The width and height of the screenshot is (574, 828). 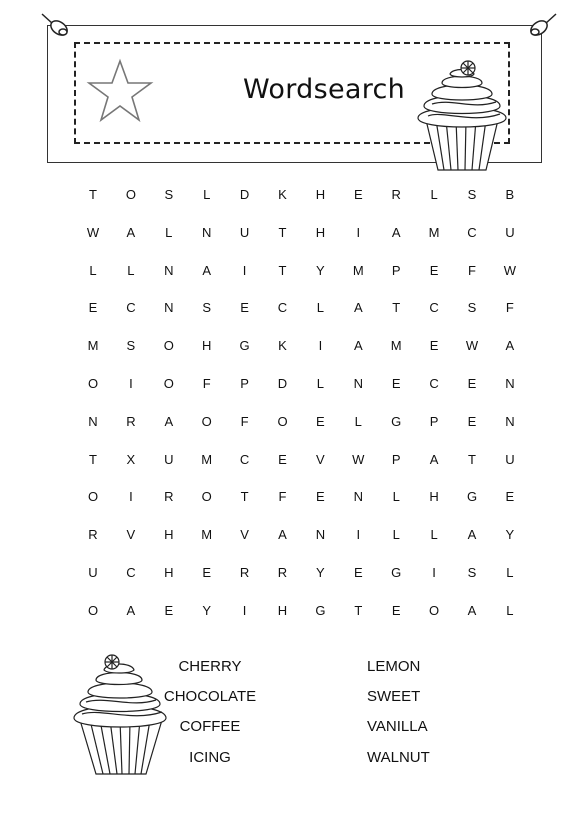 I want to click on word-list-item: WALNUT, so click(x=398, y=757).